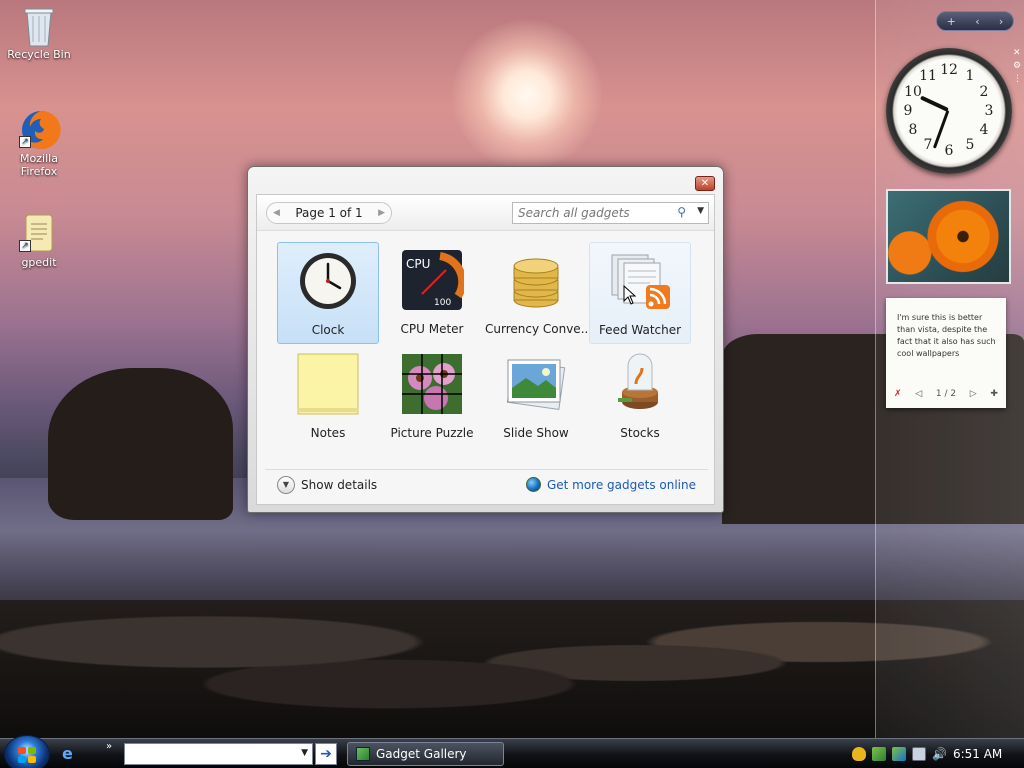 The image size is (1024, 768). I want to click on feed-watcher-icon, so click(640, 281).